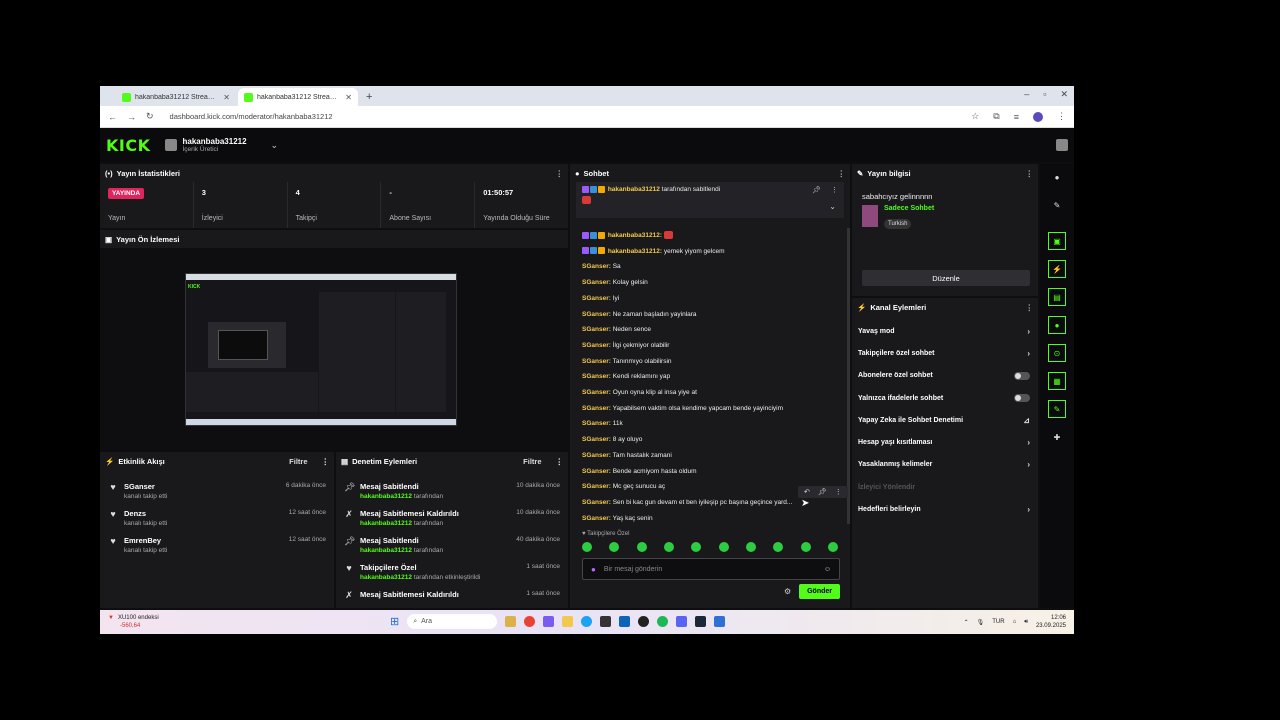 The image size is (1280, 720). Describe the element at coordinates (711, 569) in the screenshot. I see `chat-input: ● Bir mesaj gönderin ☺` at that location.